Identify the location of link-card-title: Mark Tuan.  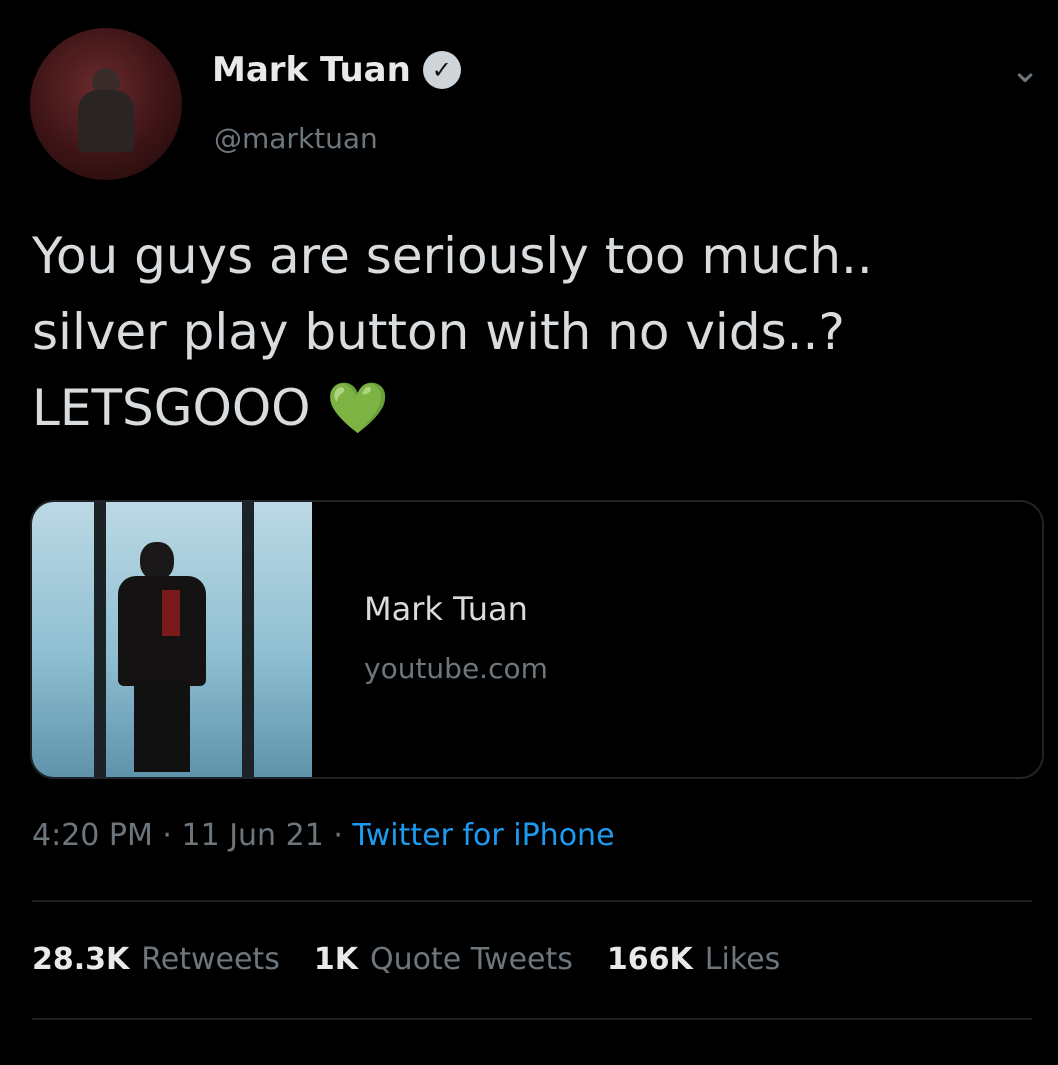
(446, 609).